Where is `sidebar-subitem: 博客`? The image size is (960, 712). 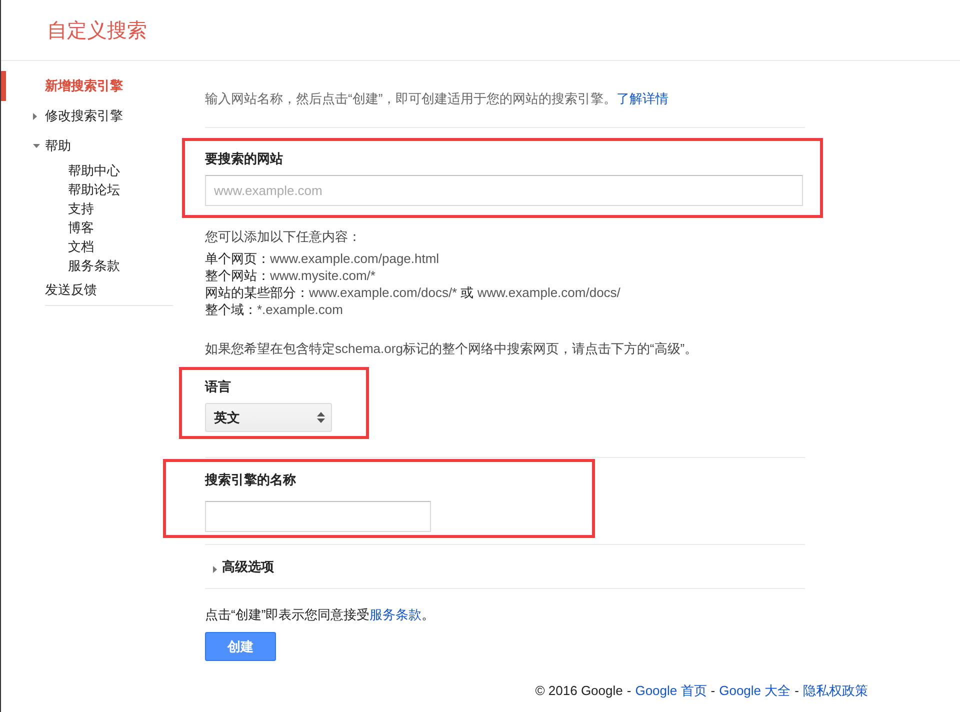
sidebar-subitem: 博客 is located at coordinates (81, 227).